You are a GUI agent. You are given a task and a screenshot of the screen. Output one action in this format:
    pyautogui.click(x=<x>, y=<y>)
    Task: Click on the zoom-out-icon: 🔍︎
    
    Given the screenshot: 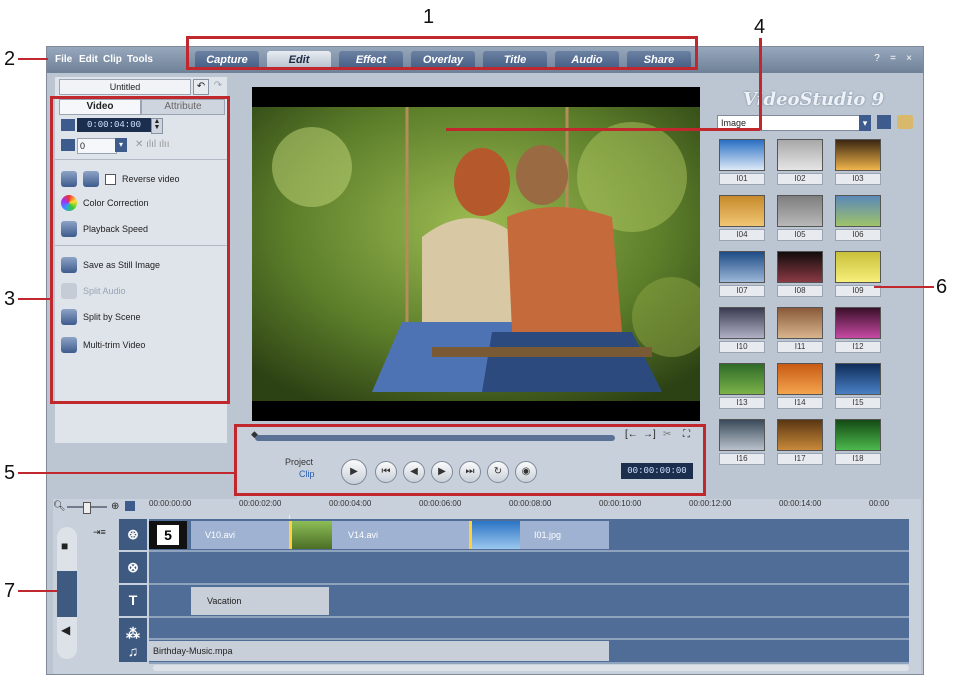 What is the action you would take?
    pyautogui.click(x=59, y=506)
    